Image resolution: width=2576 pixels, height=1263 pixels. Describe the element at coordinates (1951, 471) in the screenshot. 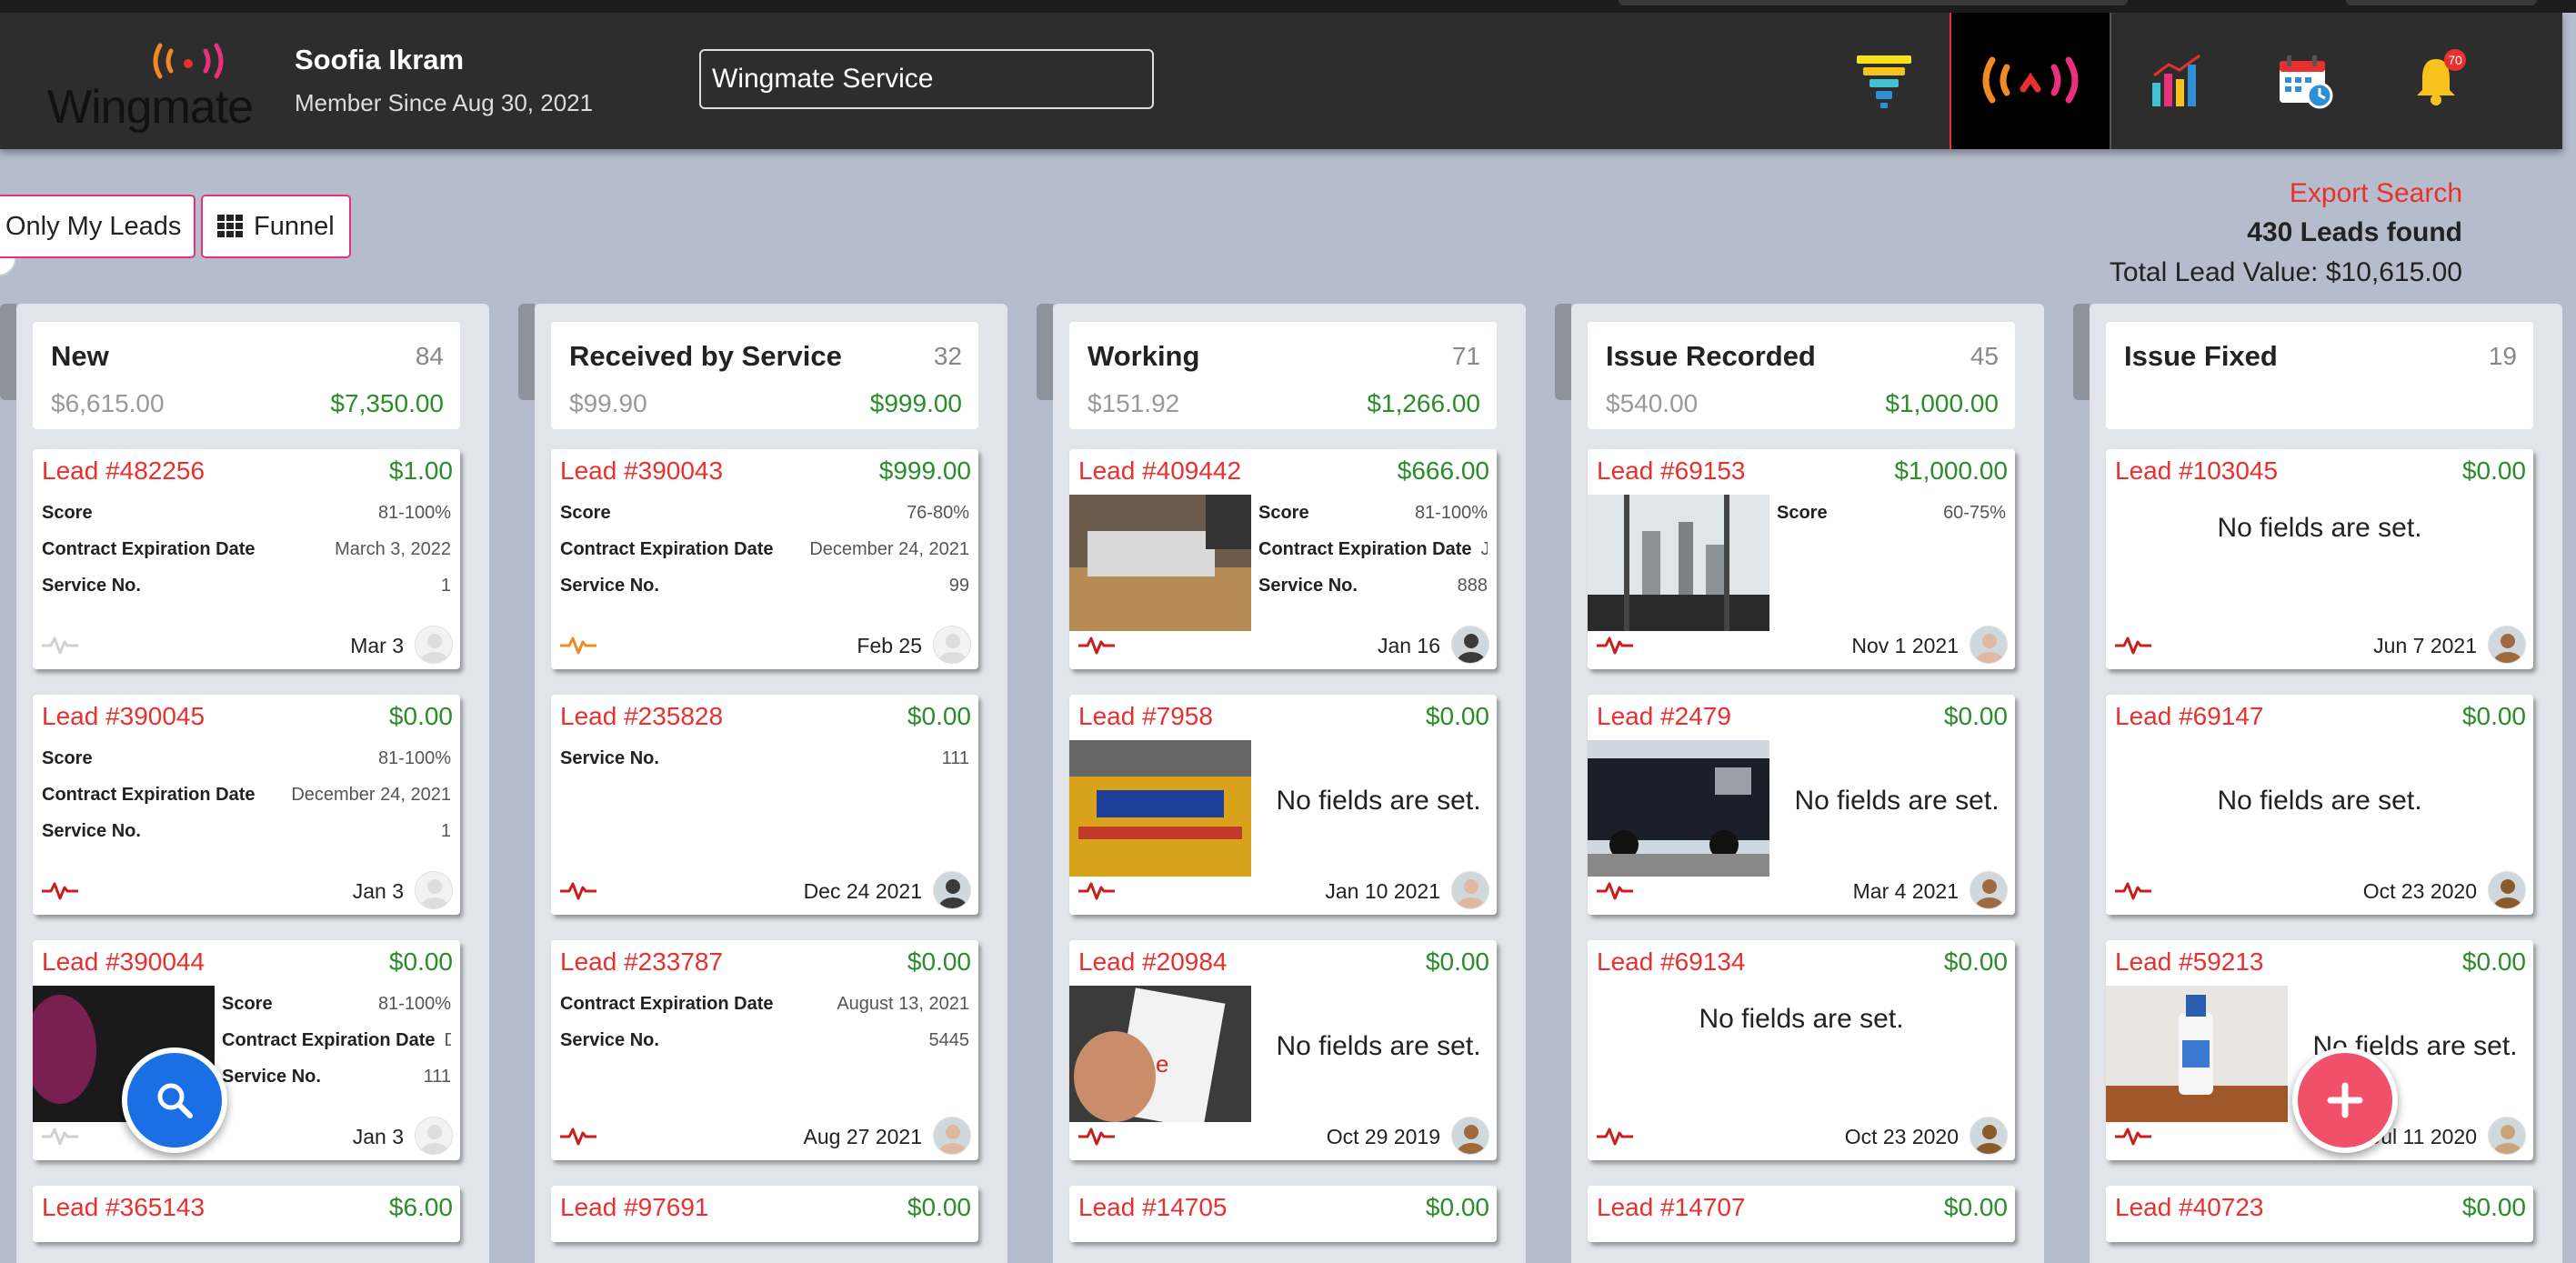

I see `lead-amount: $1,000.00` at that location.